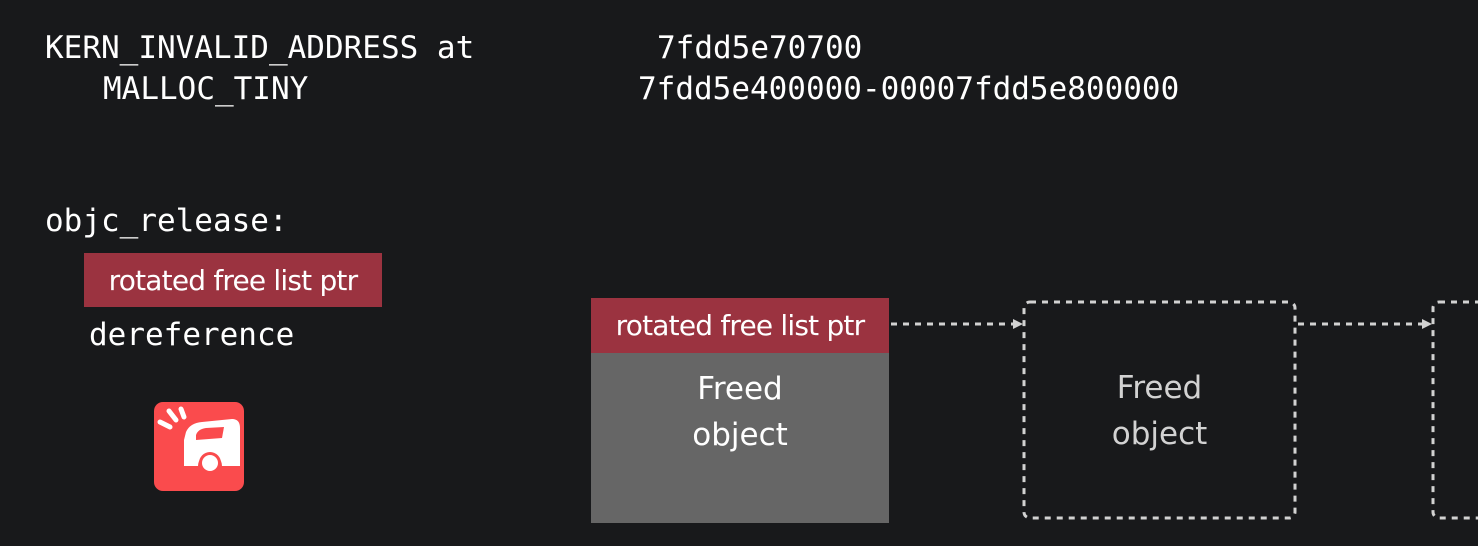  Describe the element at coordinates (1454, 410) in the screenshot. I see `next-object-dashed` at that location.